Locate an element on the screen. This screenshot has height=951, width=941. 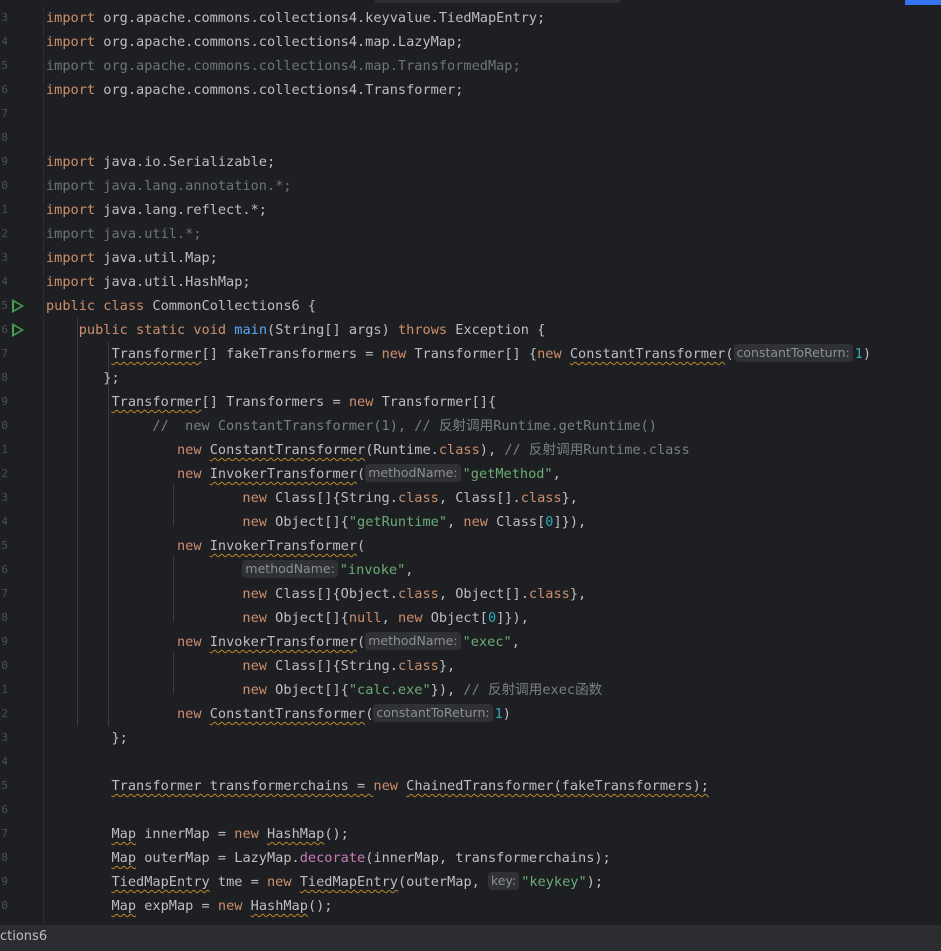
code-line: new Object[]{"calc.exe"}), // 反射调用exec函数 is located at coordinates (324, 690).